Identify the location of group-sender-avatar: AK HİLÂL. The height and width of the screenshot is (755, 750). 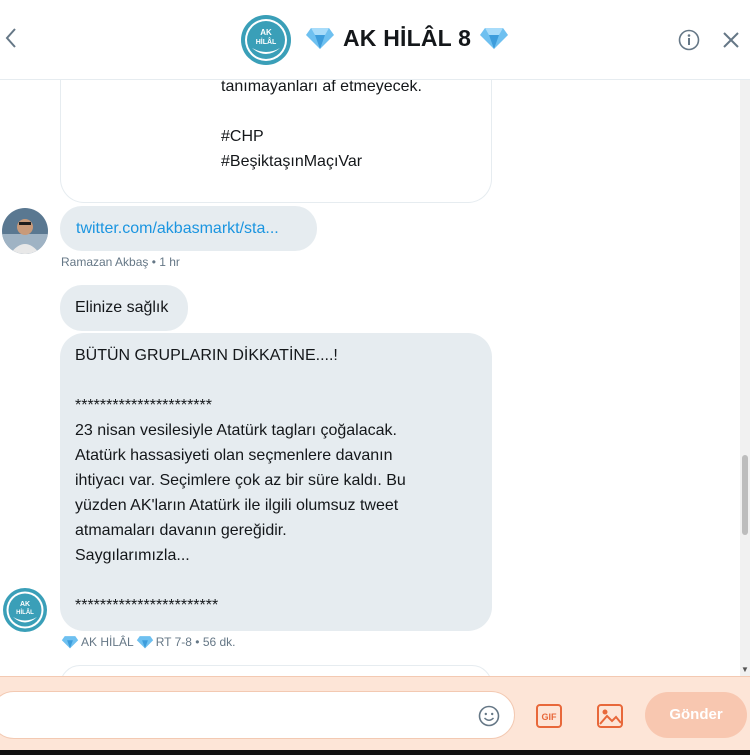
(25, 610).